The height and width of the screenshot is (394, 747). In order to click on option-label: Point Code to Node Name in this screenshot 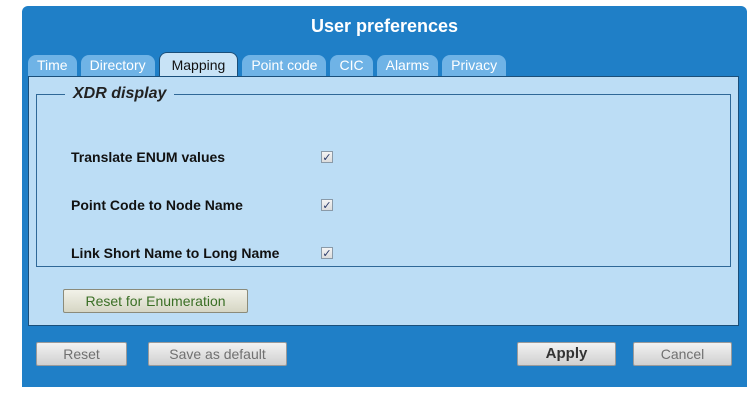, I will do `click(157, 205)`.